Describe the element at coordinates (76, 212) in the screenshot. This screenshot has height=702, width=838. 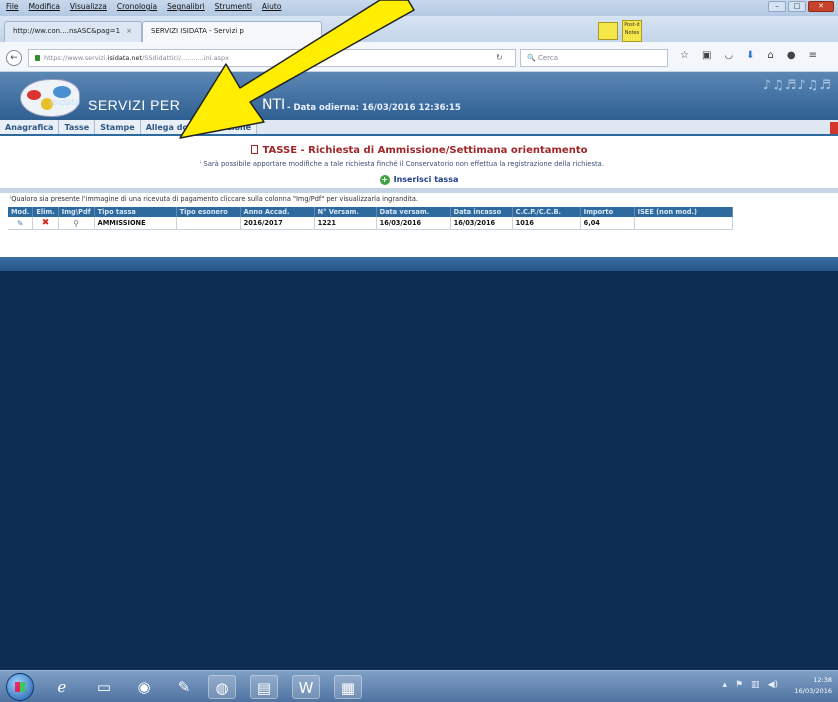
I see `col-img-pdf: Img\Pdf` at that location.